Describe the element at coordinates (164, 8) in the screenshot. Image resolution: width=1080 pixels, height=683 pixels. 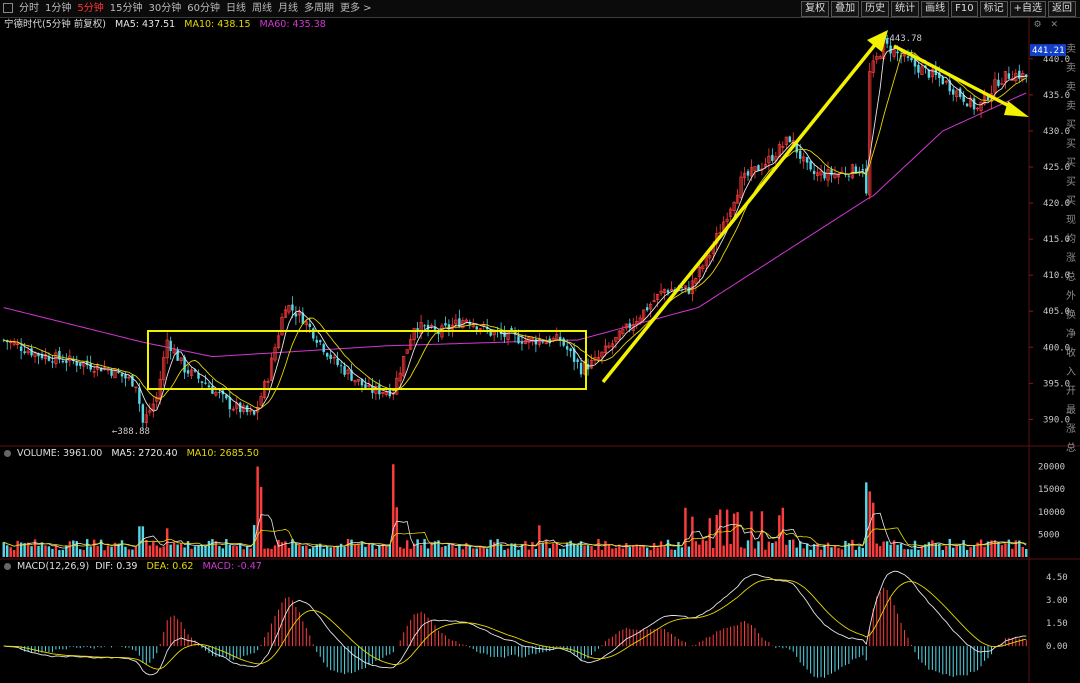
I see `tab-4: 30分钟` at that location.